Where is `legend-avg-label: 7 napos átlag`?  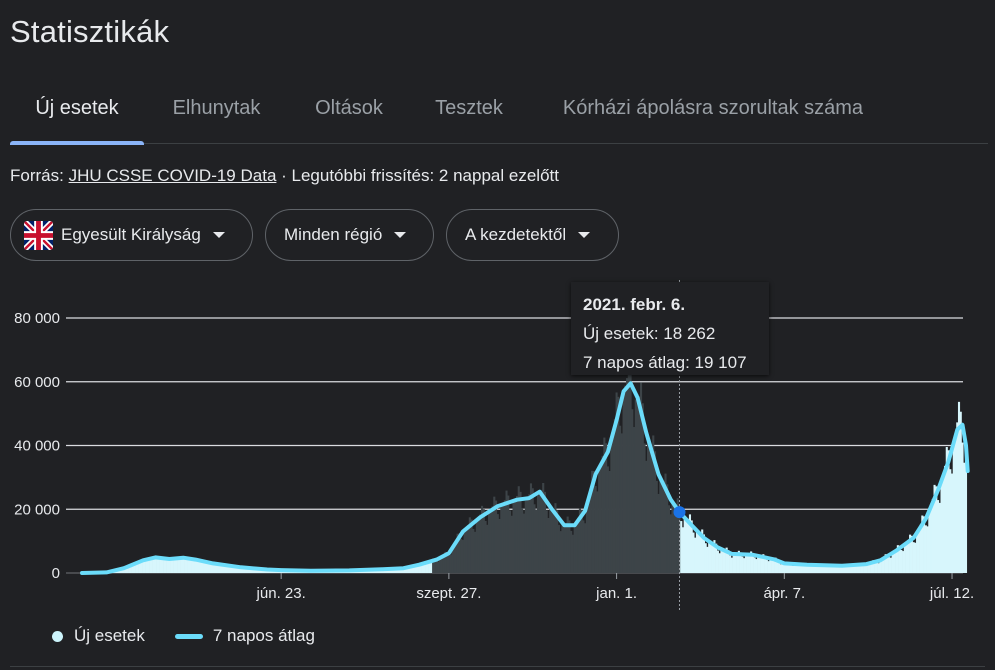
legend-avg-label: 7 napos átlag is located at coordinates (263, 635).